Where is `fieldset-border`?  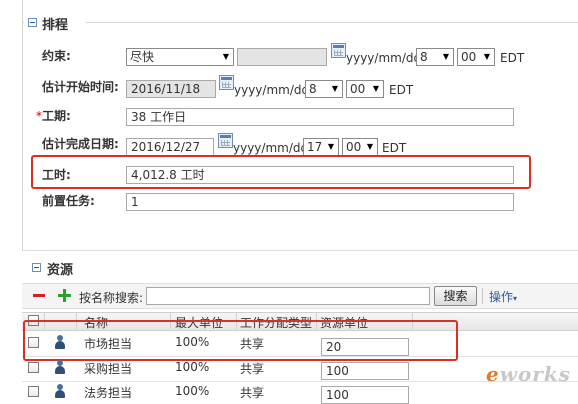
fieldset-border is located at coordinates (22, 125).